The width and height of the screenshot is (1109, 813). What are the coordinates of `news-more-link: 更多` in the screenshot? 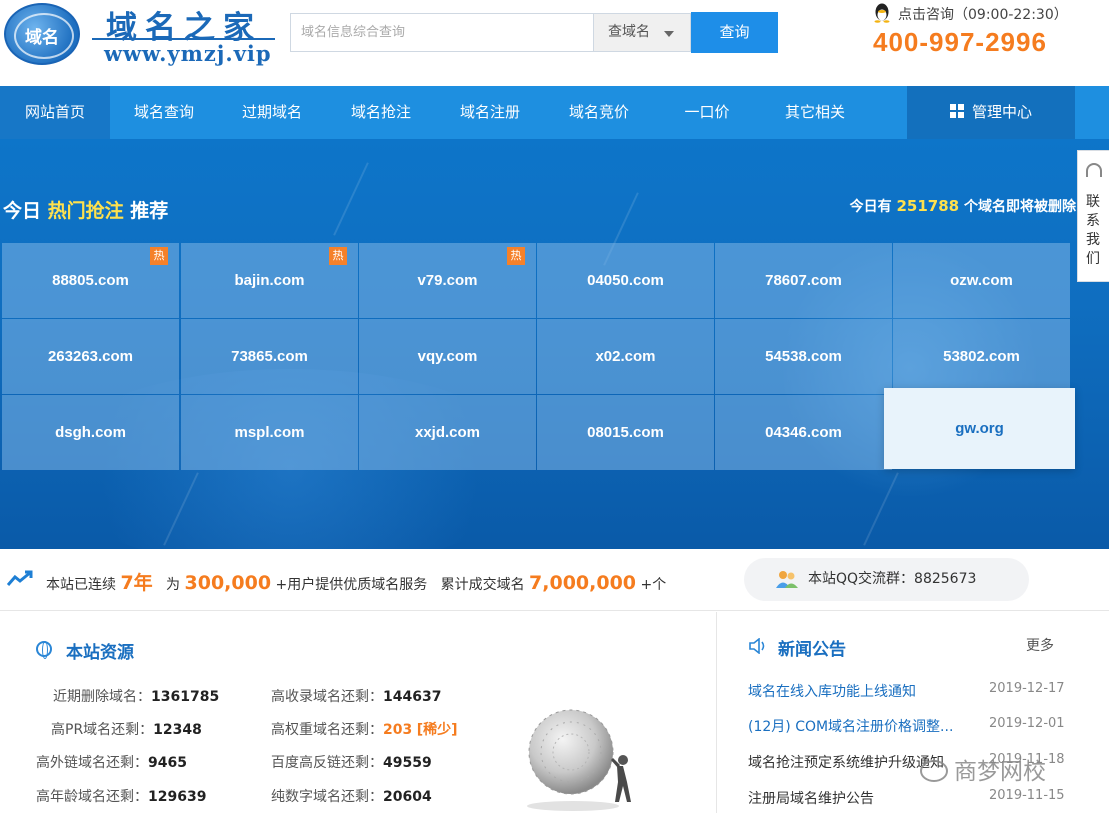 It's located at (1040, 645).